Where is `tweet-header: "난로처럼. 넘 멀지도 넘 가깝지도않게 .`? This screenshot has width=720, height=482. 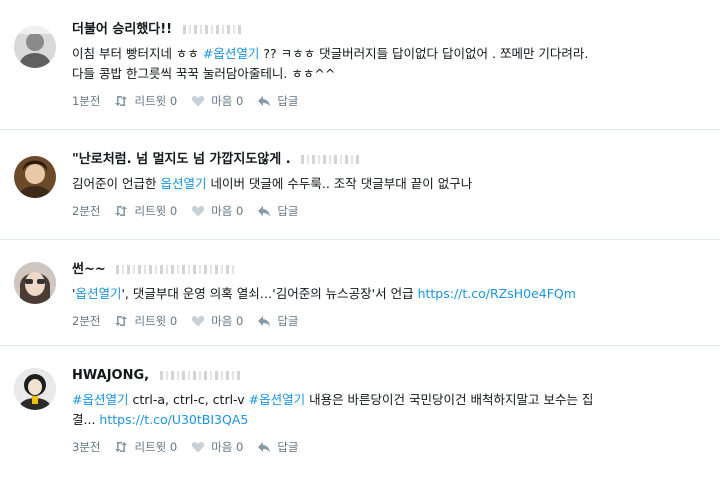 tweet-header: "난로처럼. 넘 멀지도 넘 가깝지도않게 . is located at coordinates (388, 160).